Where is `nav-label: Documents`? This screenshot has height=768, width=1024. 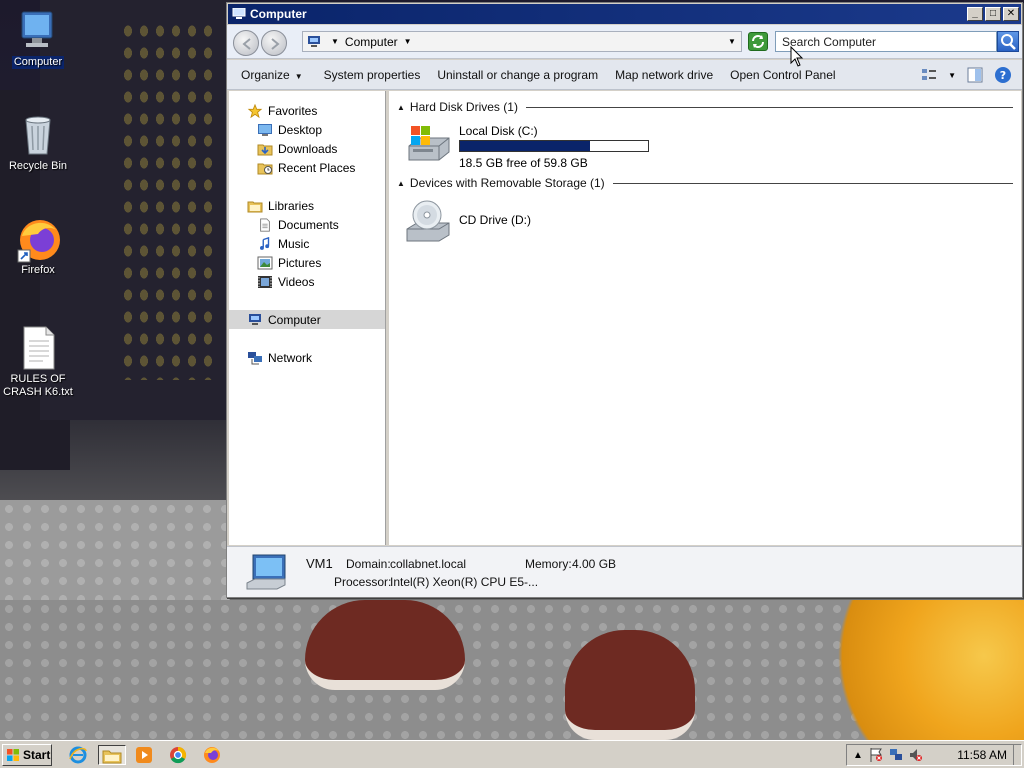 nav-label: Documents is located at coordinates (308, 224).